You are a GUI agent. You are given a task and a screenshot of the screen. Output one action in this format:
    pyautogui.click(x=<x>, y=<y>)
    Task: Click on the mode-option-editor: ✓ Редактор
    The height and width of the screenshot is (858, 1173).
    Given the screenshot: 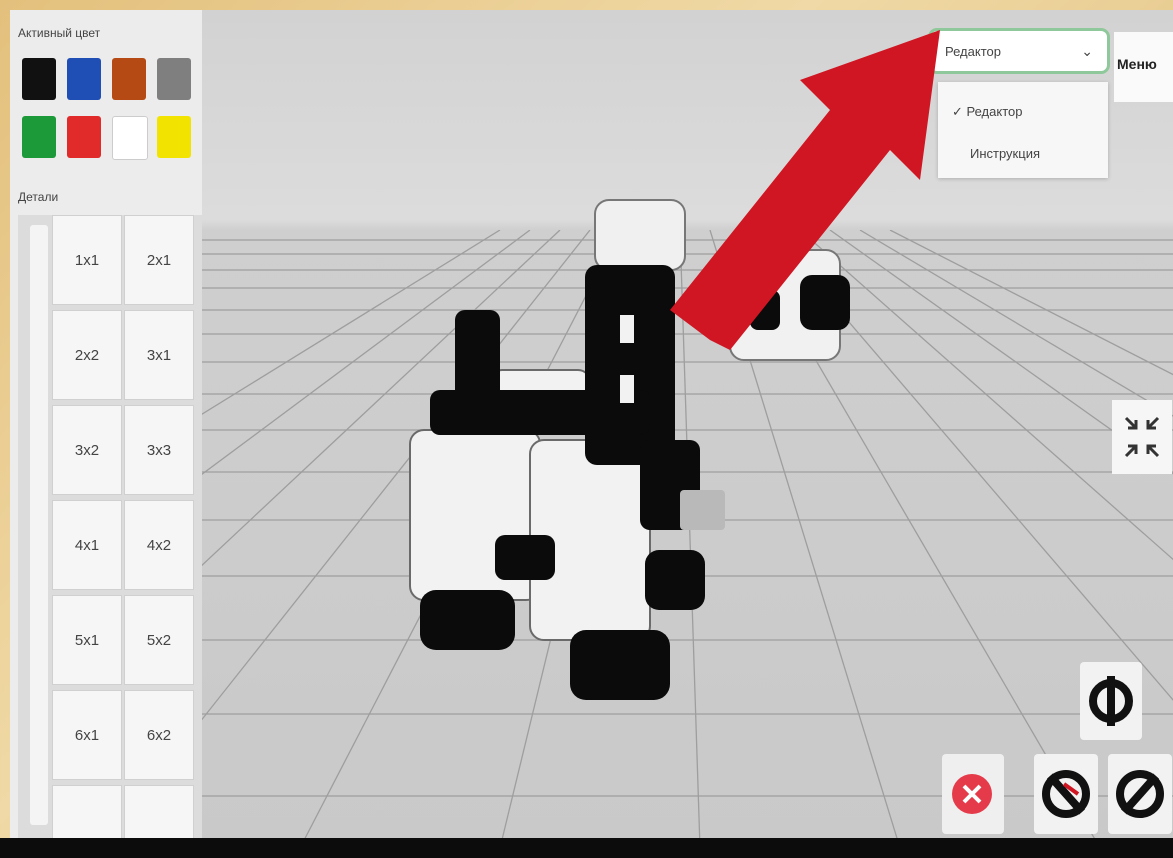 What is the action you would take?
    pyautogui.click(x=987, y=112)
    